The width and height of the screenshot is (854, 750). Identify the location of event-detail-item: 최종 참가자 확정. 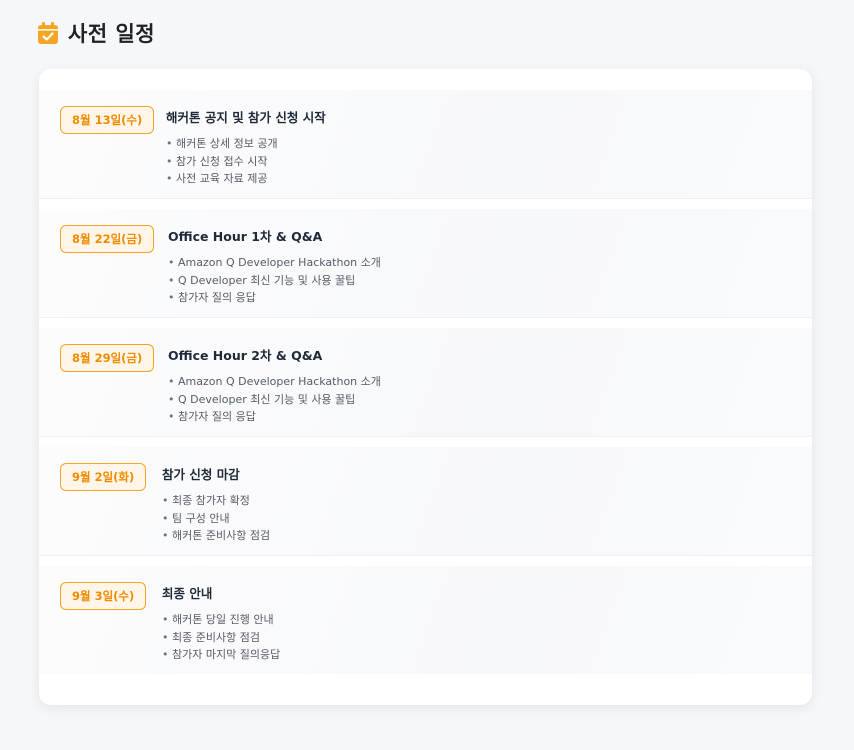
(216, 501).